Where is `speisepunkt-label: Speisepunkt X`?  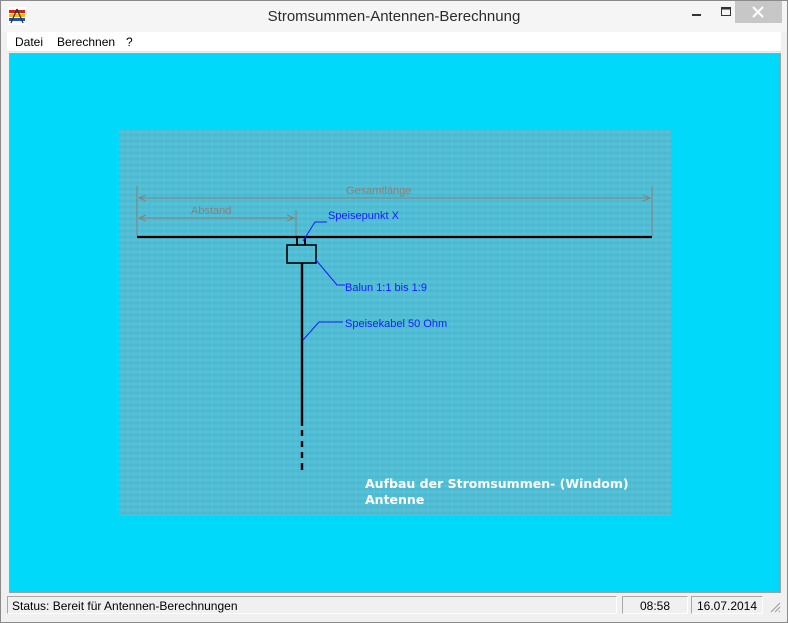
speisepunkt-label: Speisepunkt X is located at coordinates (364, 216).